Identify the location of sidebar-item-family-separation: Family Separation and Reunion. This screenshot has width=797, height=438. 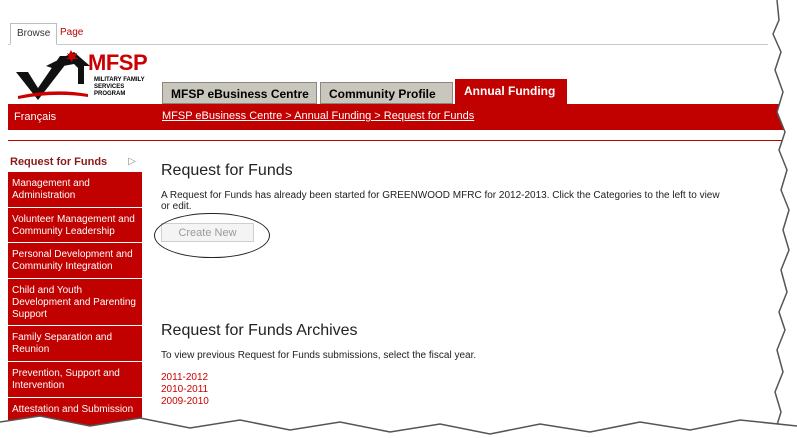
(75, 344).